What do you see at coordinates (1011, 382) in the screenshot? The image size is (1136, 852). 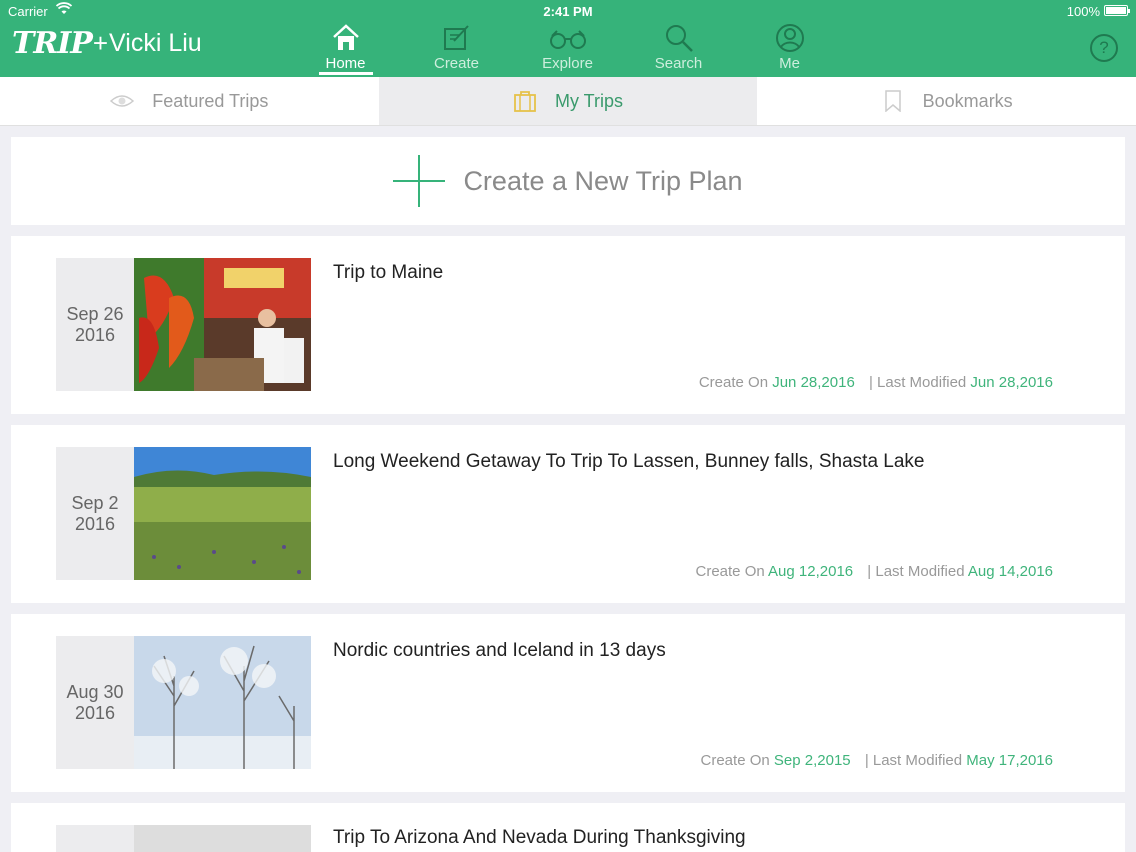 I see `modified-date: Jun 28,2016` at bounding box center [1011, 382].